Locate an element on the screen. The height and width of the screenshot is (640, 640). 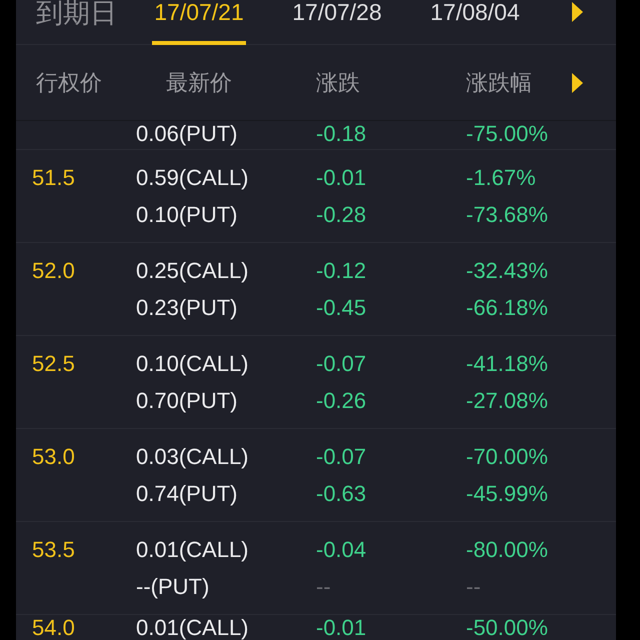
option-price: 0.74(PUT) is located at coordinates (187, 493).